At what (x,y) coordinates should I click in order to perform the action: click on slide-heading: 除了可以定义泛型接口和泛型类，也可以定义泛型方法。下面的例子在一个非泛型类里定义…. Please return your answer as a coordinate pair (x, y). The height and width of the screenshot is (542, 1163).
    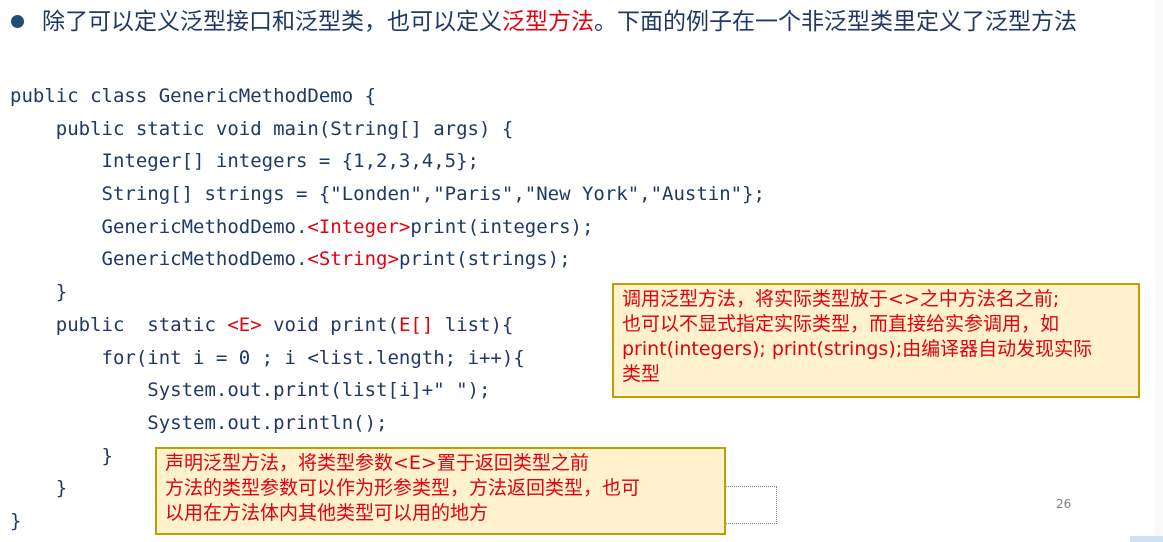
    Looking at the image, I should click on (563, 22).